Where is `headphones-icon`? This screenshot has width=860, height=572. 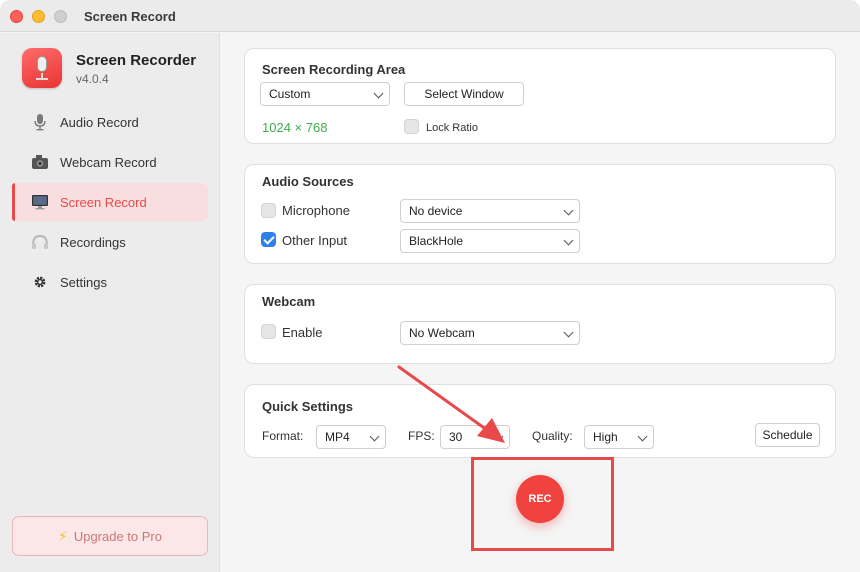 headphones-icon is located at coordinates (40, 242).